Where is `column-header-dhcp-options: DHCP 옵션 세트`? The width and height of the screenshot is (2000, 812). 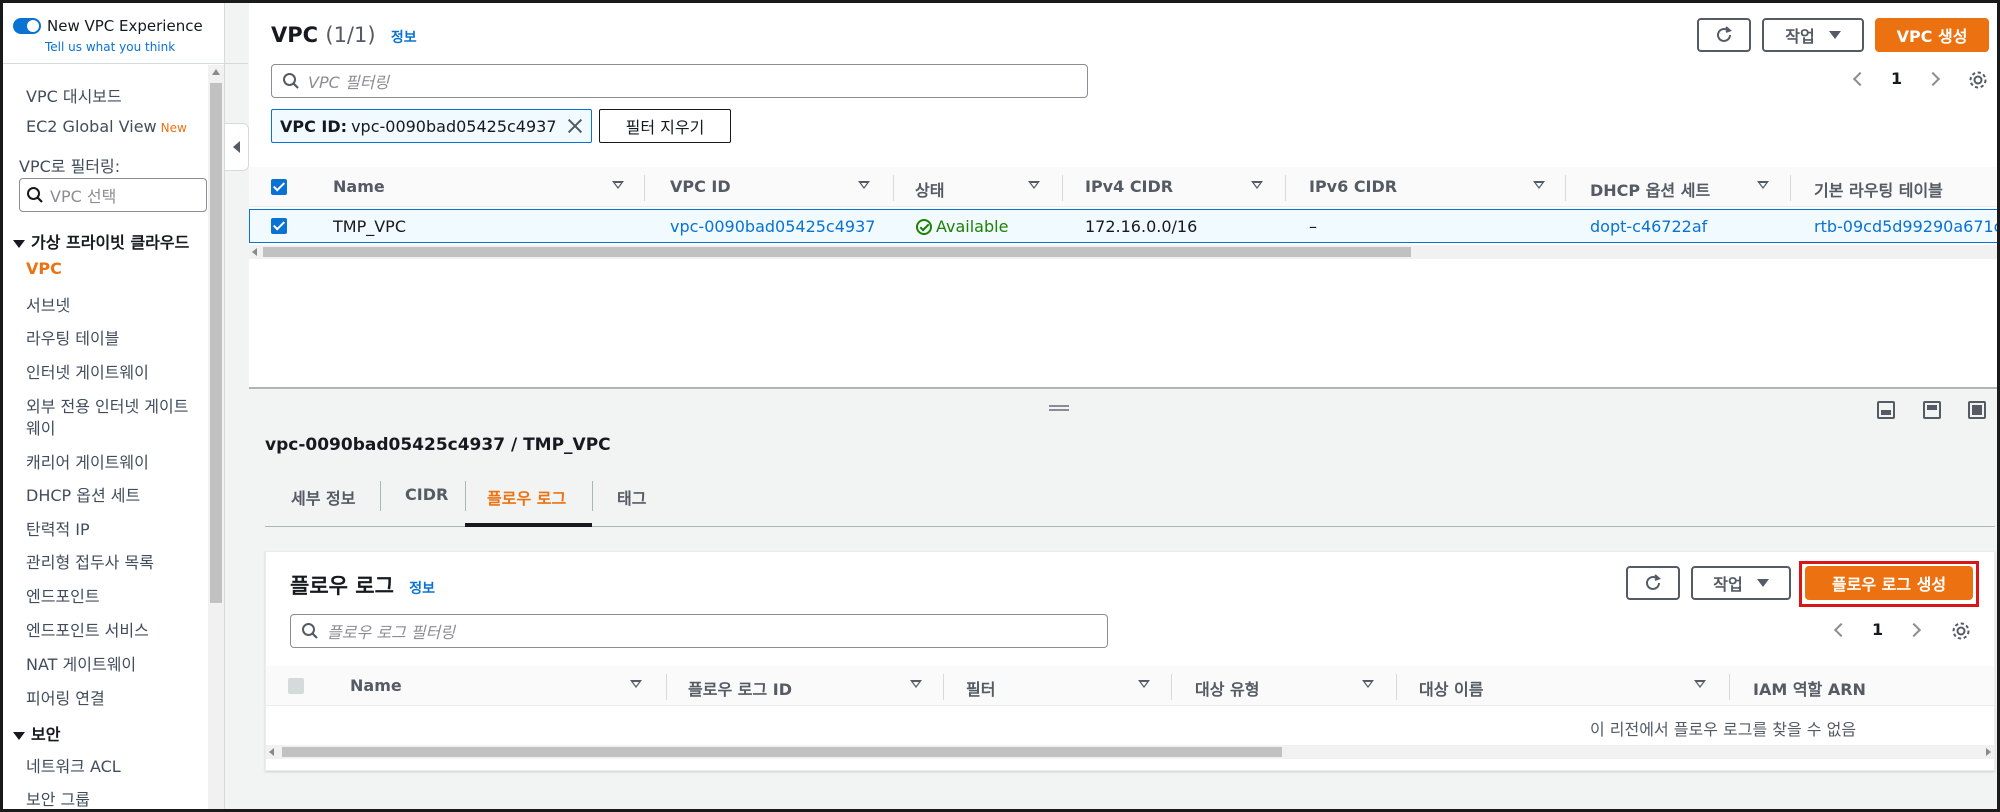
column-header-dhcp-options: DHCP 옵션 세트 is located at coordinates (1650, 189).